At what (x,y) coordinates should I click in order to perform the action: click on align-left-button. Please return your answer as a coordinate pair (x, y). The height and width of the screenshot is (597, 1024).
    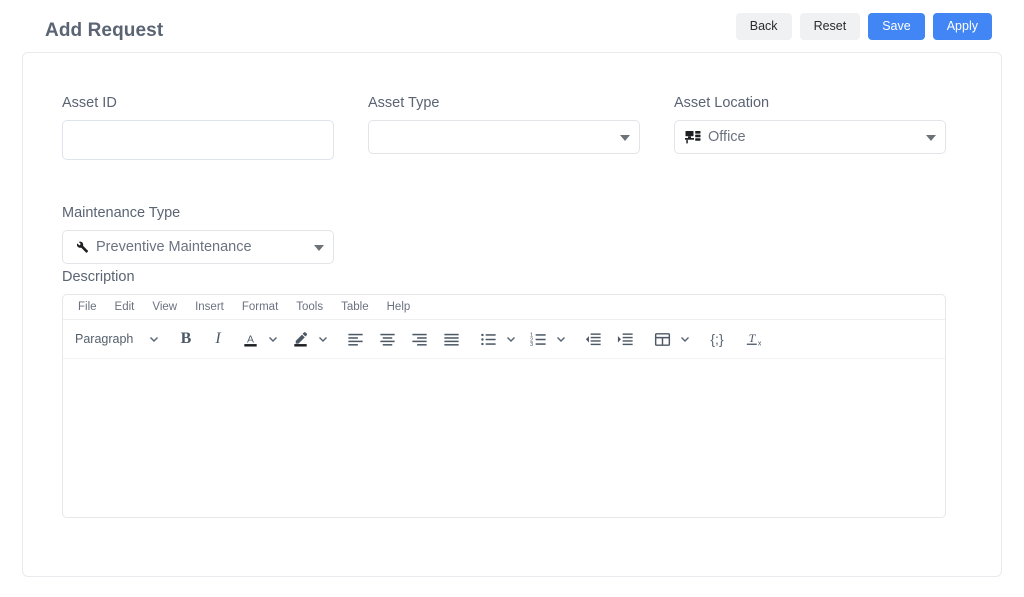
    Looking at the image, I should click on (355, 339).